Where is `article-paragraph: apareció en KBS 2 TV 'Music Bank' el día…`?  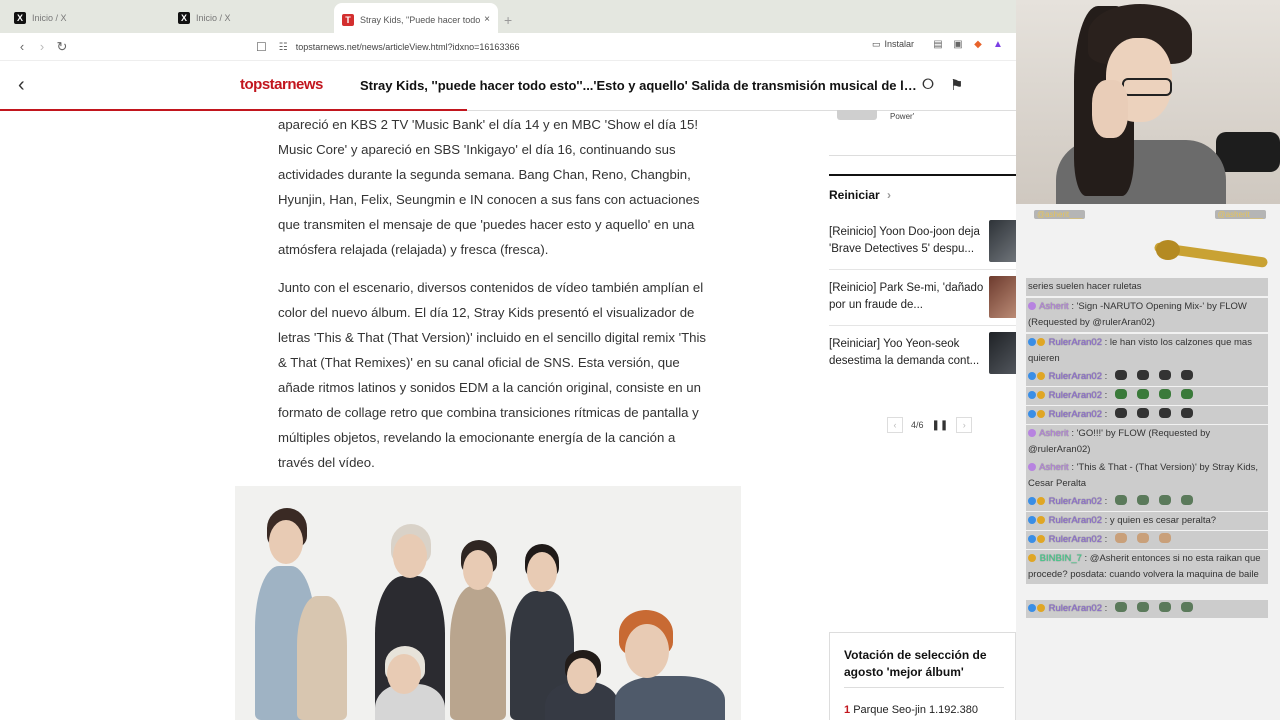
article-paragraph: apareció en KBS 2 TV 'Music Bank' el día… is located at coordinates (489, 187).